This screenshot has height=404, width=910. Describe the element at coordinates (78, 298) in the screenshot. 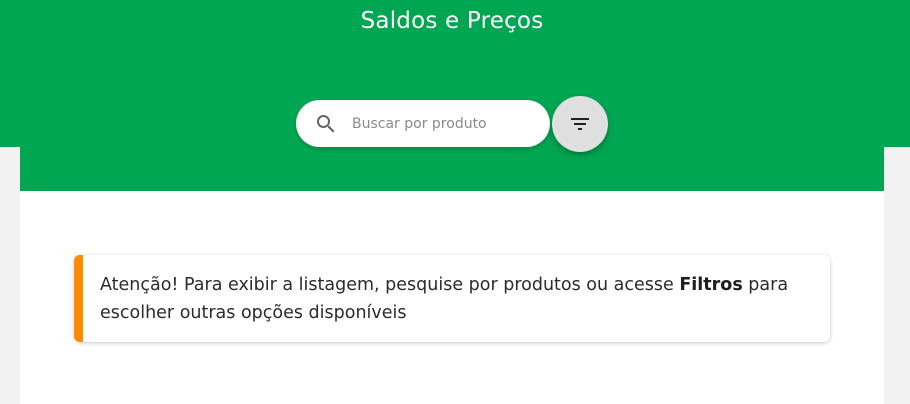

I see `alert-accent-bar` at that location.